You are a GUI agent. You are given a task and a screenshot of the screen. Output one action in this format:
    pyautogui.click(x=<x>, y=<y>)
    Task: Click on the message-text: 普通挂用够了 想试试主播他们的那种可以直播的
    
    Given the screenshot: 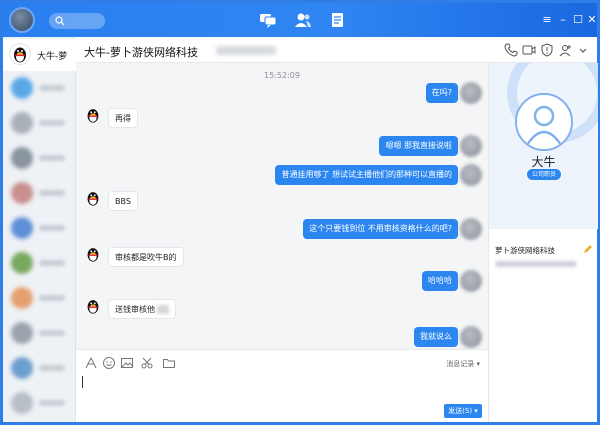 What is the action you would take?
    pyautogui.click(x=366, y=174)
    